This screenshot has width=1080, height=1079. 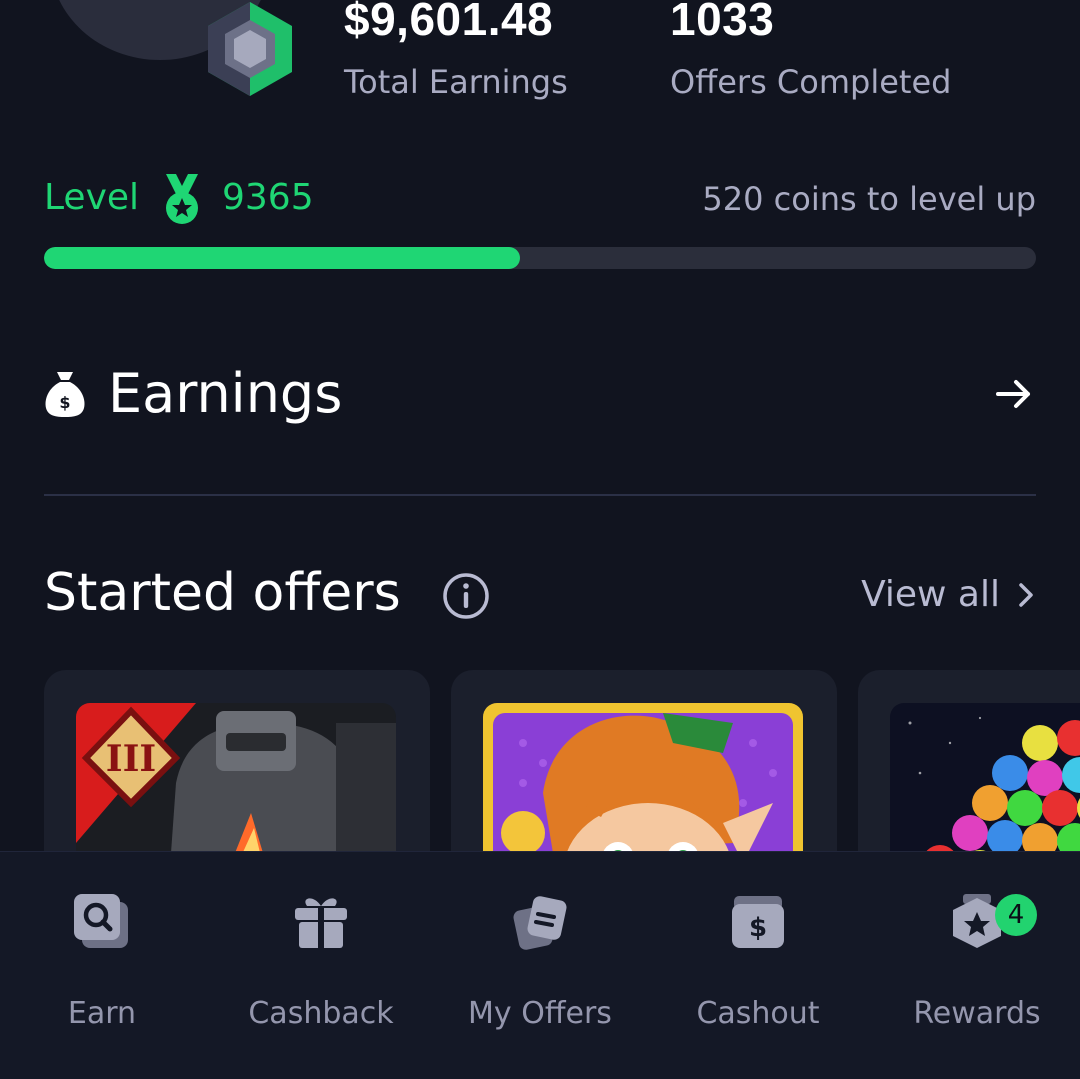 What do you see at coordinates (131, 759) in the screenshot?
I see `svg-text: III` at bounding box center [131, 759].